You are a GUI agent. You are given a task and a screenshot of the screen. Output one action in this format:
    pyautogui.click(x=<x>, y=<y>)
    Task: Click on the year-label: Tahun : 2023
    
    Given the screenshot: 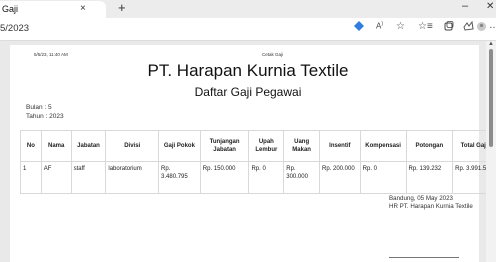 What is the action you would take?
    pyautogui.click(x=45, y=116)
    